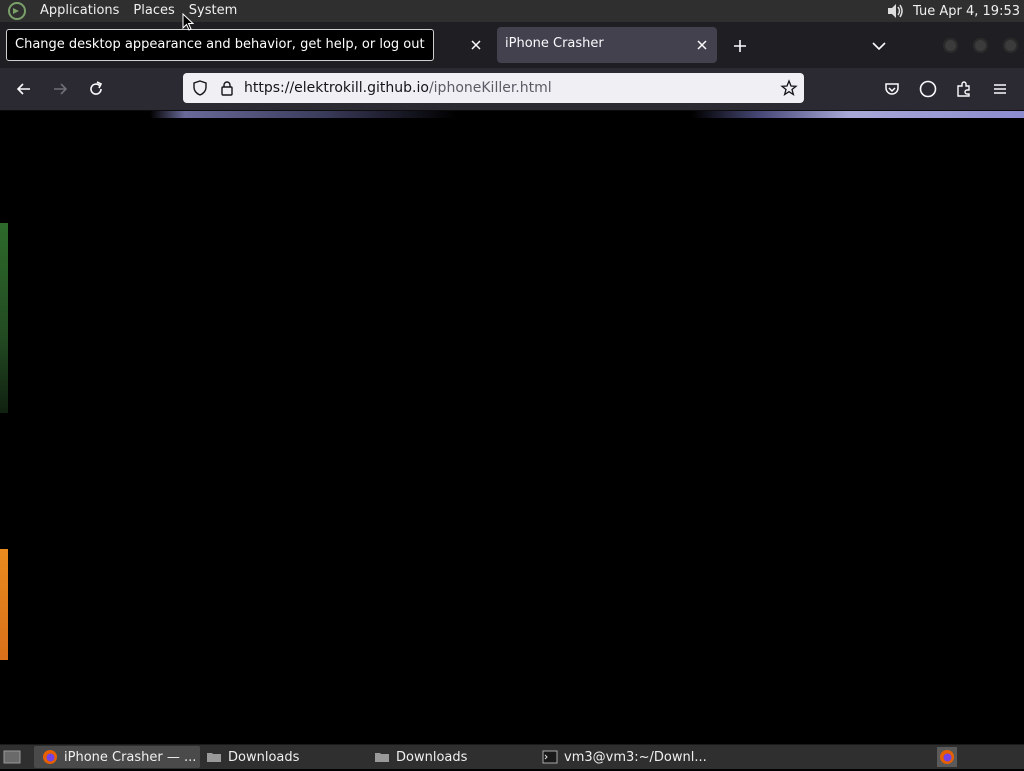 The image size is (1024, 771). What do you see at coordinates (789, 88) in the screenshot?
I see `bookmark-star-icon` at bounding box center [789, 88].